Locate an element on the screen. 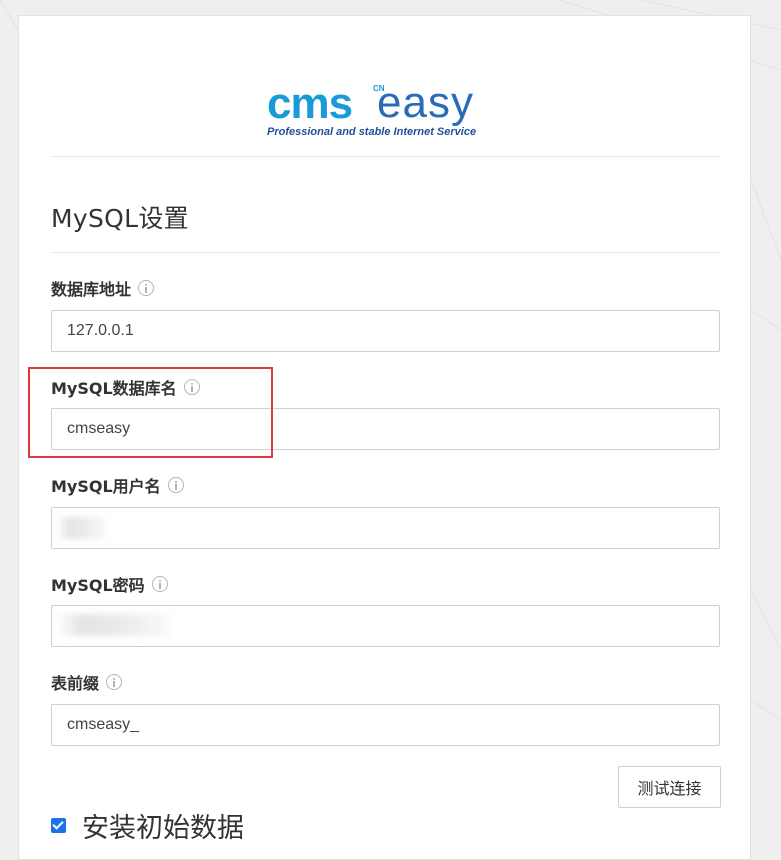  db-user-label-text: MySQL用户名 is located at coordinates (106, 486).